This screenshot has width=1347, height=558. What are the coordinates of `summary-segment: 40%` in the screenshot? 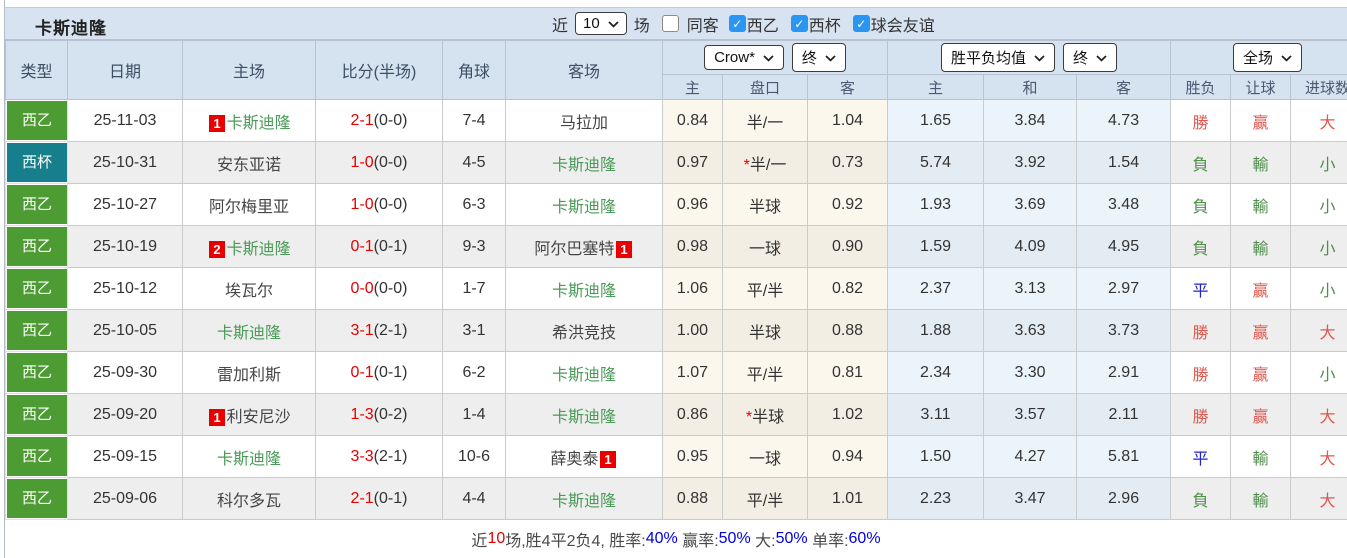 It's located at (662, 539).